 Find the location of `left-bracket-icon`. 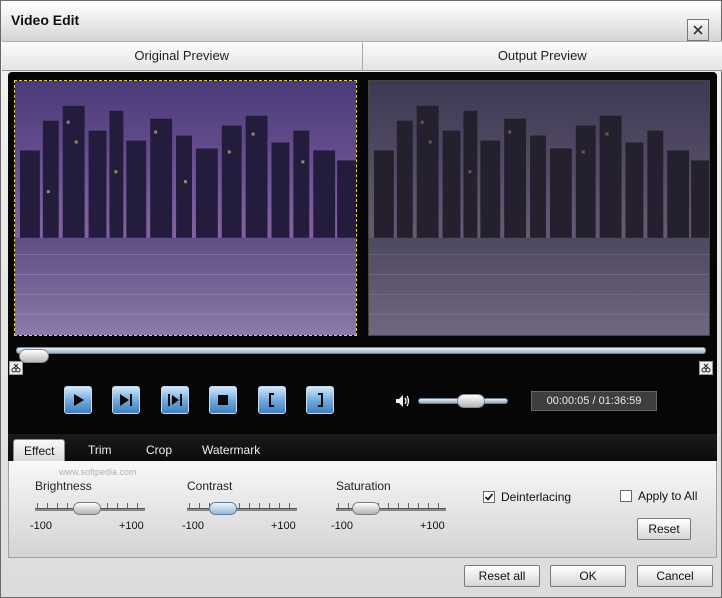

left-bracket-icon is located at coordinates (271, 400).